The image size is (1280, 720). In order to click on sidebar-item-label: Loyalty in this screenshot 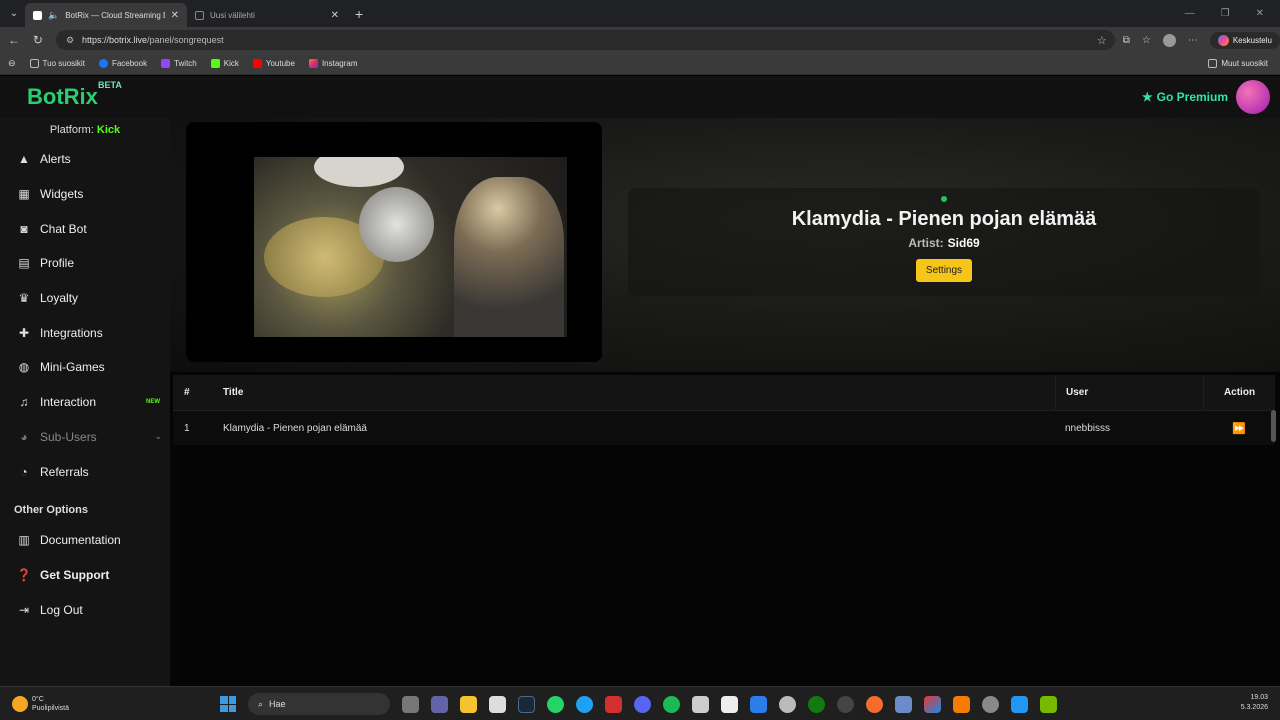, I will do `click(59, 298)`.